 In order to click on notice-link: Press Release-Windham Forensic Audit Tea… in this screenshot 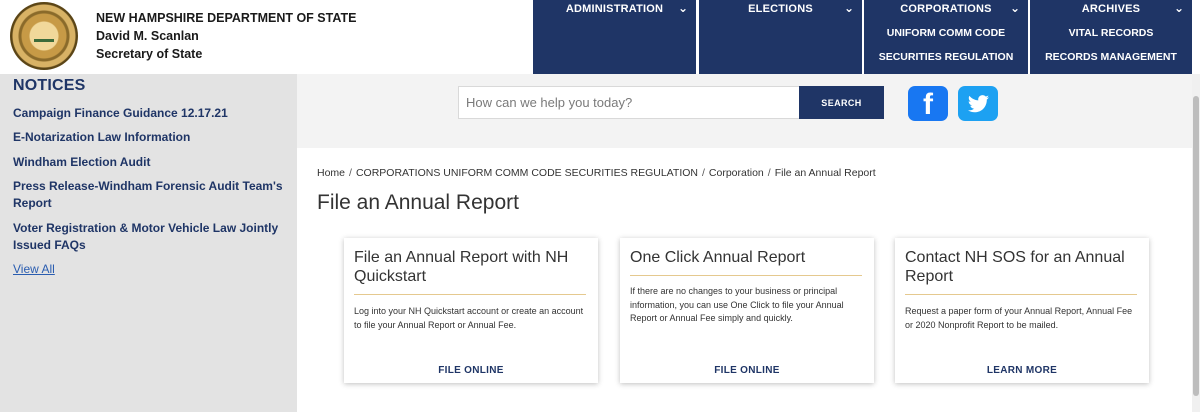, I will do `click(148, 194)`.